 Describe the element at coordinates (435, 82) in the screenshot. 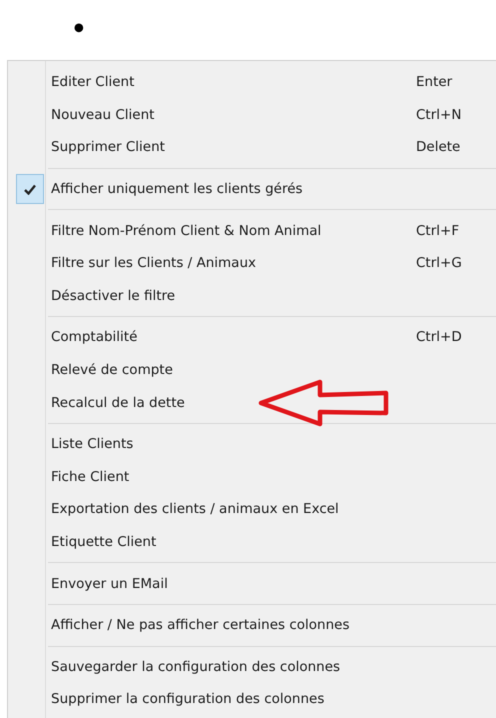

I see `shortcut-label: Enter` at that location.